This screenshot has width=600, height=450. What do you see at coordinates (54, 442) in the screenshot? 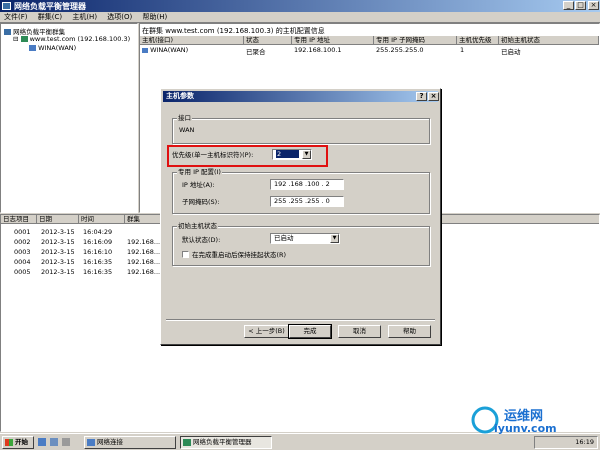
I see `quicklaunch-desktop-icon` at bounding box center [54, 442].